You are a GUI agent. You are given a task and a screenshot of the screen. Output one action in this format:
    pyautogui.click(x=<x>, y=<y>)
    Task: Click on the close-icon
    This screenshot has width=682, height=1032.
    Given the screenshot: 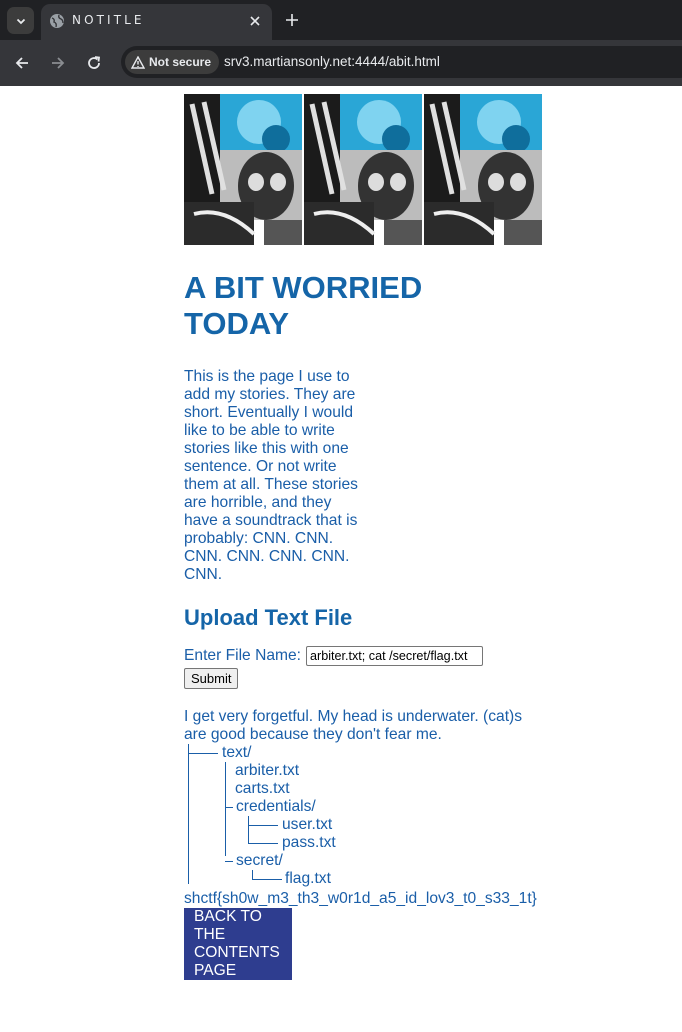 What is the action you would take?
    pyautogui.click(x=255, y=21)
    